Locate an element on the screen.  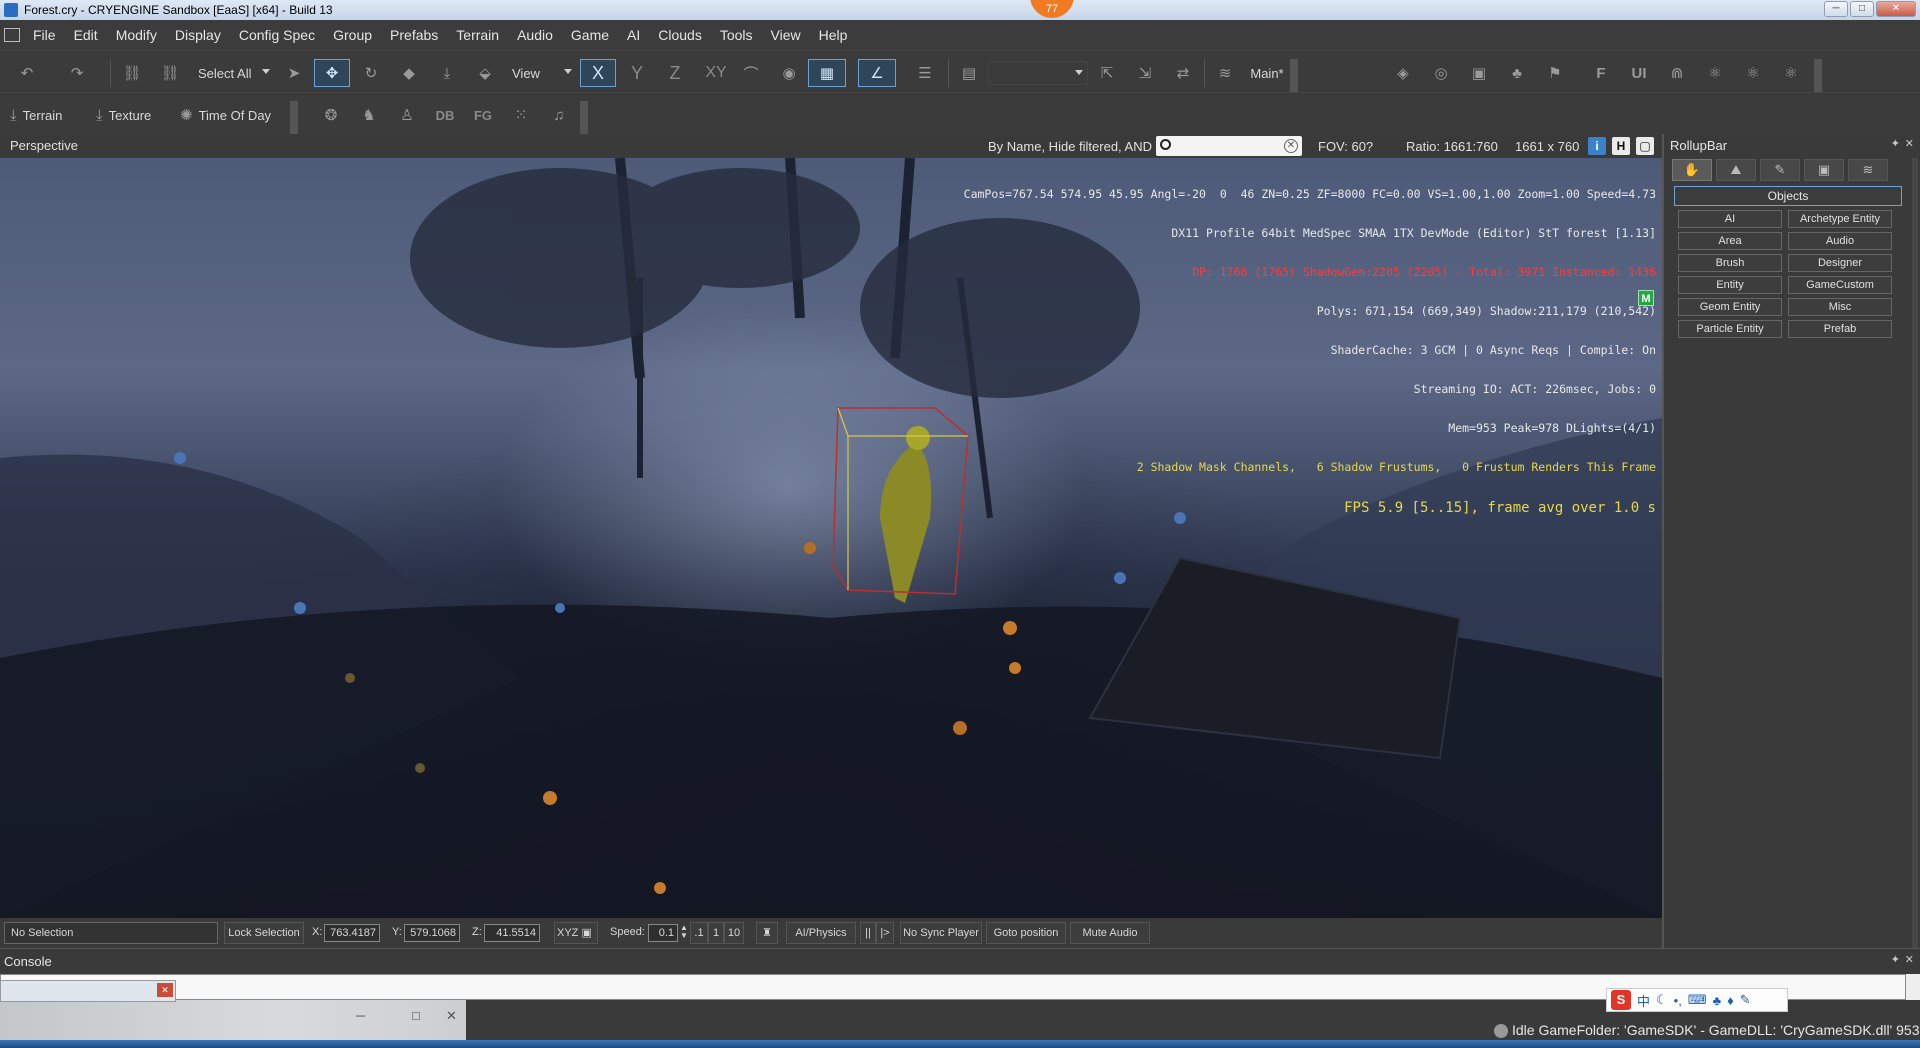
shirt-icon: ♦ is located at coordinates (1730, 1000).